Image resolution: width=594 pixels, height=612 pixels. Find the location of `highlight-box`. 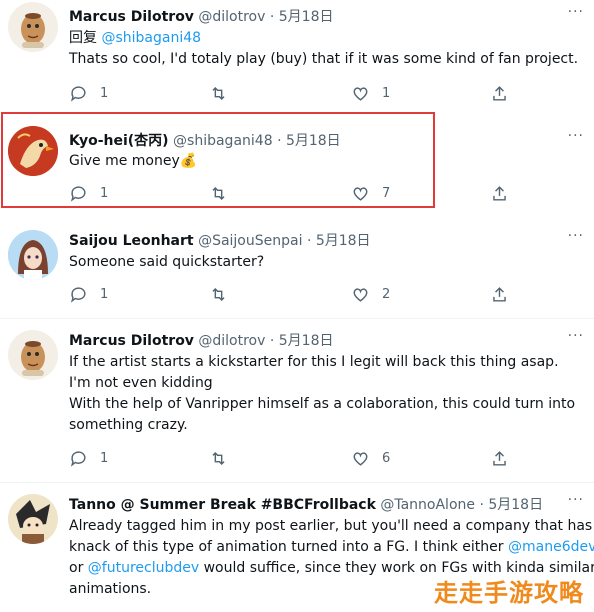

highlight-box is located at coordinates (218, 160).